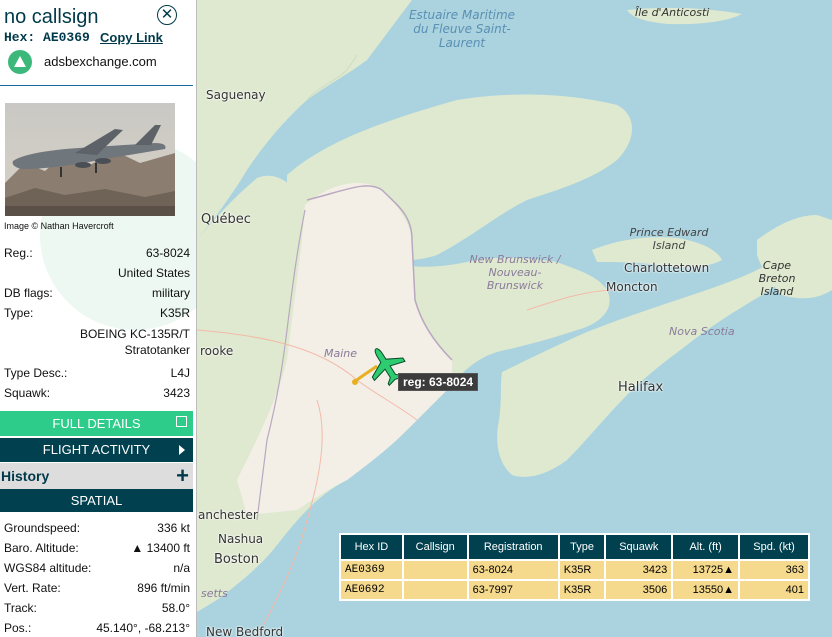  I want to click on col-callsign: Callsign, so click(435, 547).